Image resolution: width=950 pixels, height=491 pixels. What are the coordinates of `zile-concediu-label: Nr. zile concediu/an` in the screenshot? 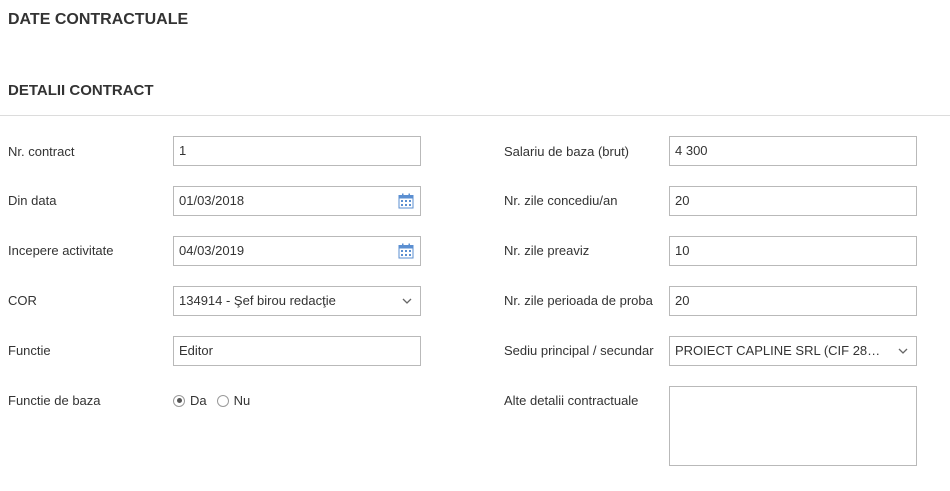 It's located at (561, 200).